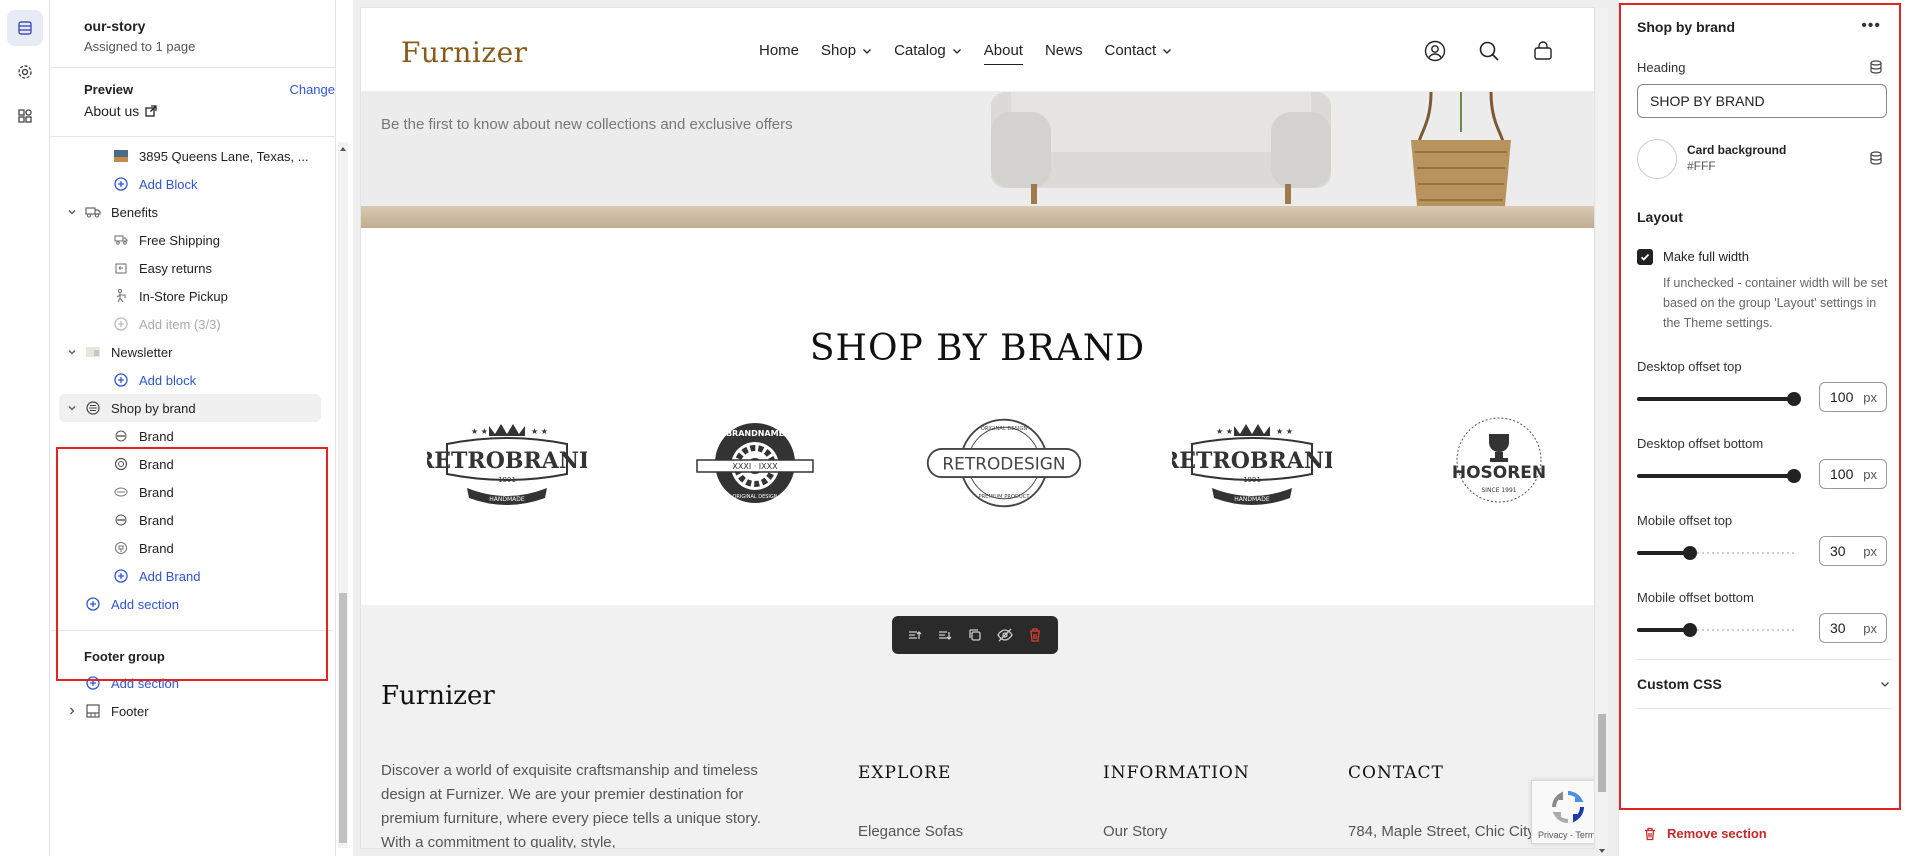 Image resolution: width=1905 pixels, height=856 pixels. I want to click on hide-icon, so click(1005, 635).